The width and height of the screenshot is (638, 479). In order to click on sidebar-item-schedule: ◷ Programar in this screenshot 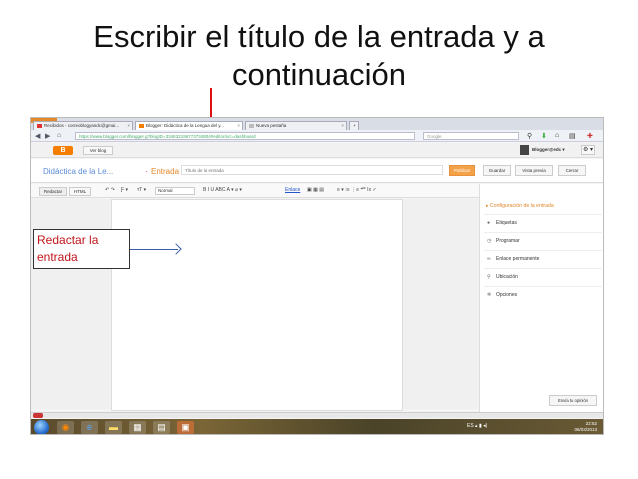, I will do `click(543, 240)`.